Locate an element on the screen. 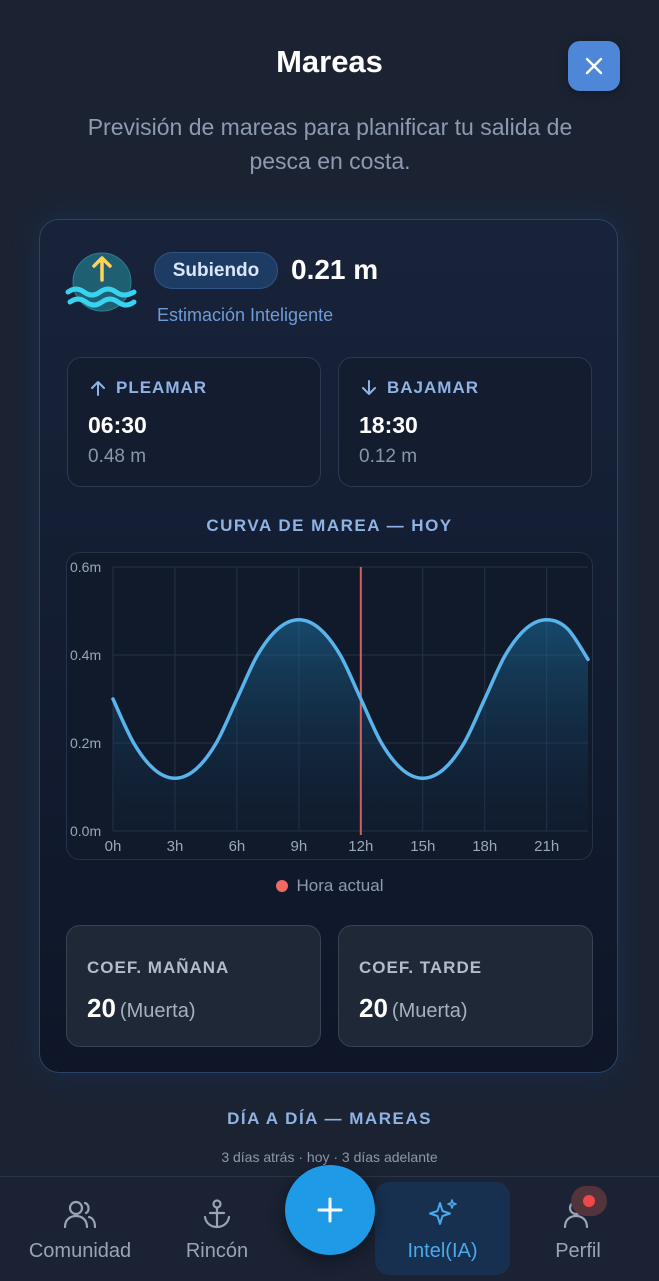 This screenshot has height=1281, width=659. daily-tides-title: DÍA A DÍA — MAREAS is located at coordinates (329, 1118).